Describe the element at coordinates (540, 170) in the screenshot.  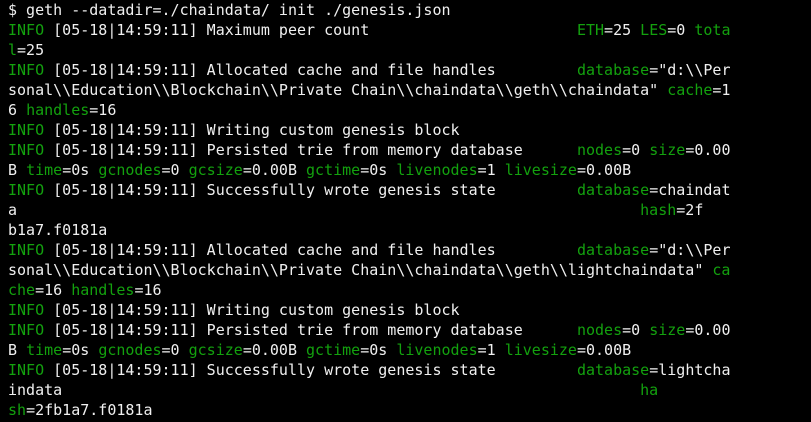
I see `log-key-text: livesize` at that location.